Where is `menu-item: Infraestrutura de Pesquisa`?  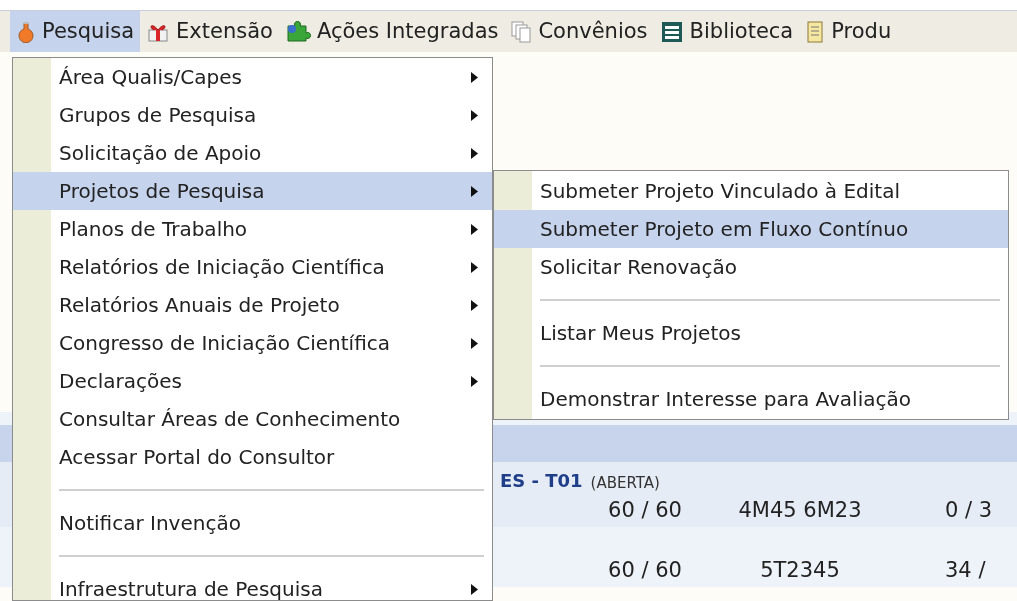
menu-item: Infraestrutura de Pesquisa is located at coordinates (252, 585).